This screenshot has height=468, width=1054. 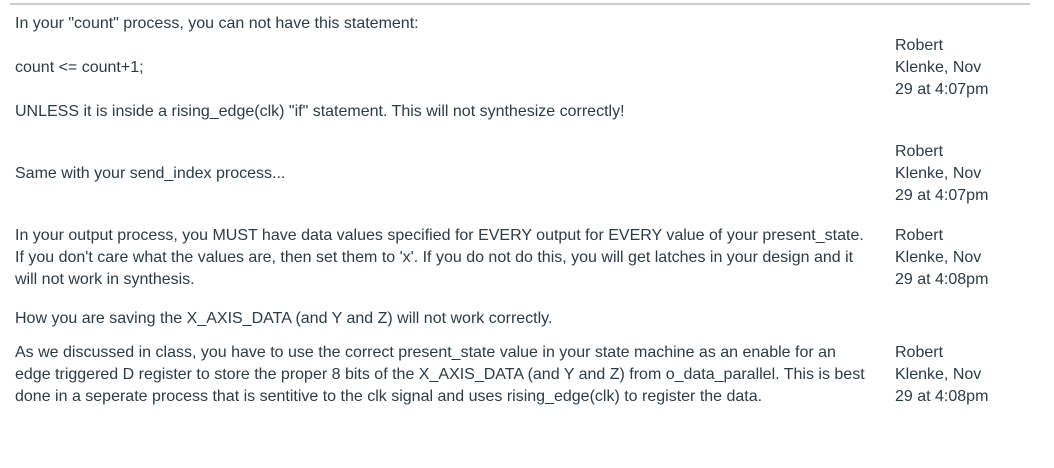 What do you see at coordinates (79, 67) in the screenshot?
I see `comment-text: count <= count+1;` at bounding box center [79, 67].